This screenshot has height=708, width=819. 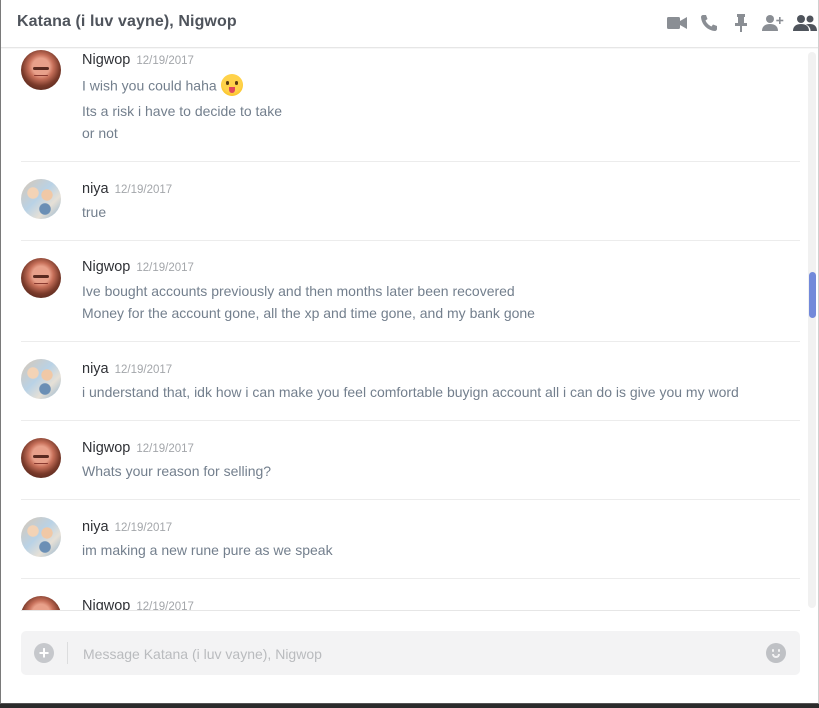 I want to click on stuck-out-tongue-emoji-icon, so click(x=231, y=85).